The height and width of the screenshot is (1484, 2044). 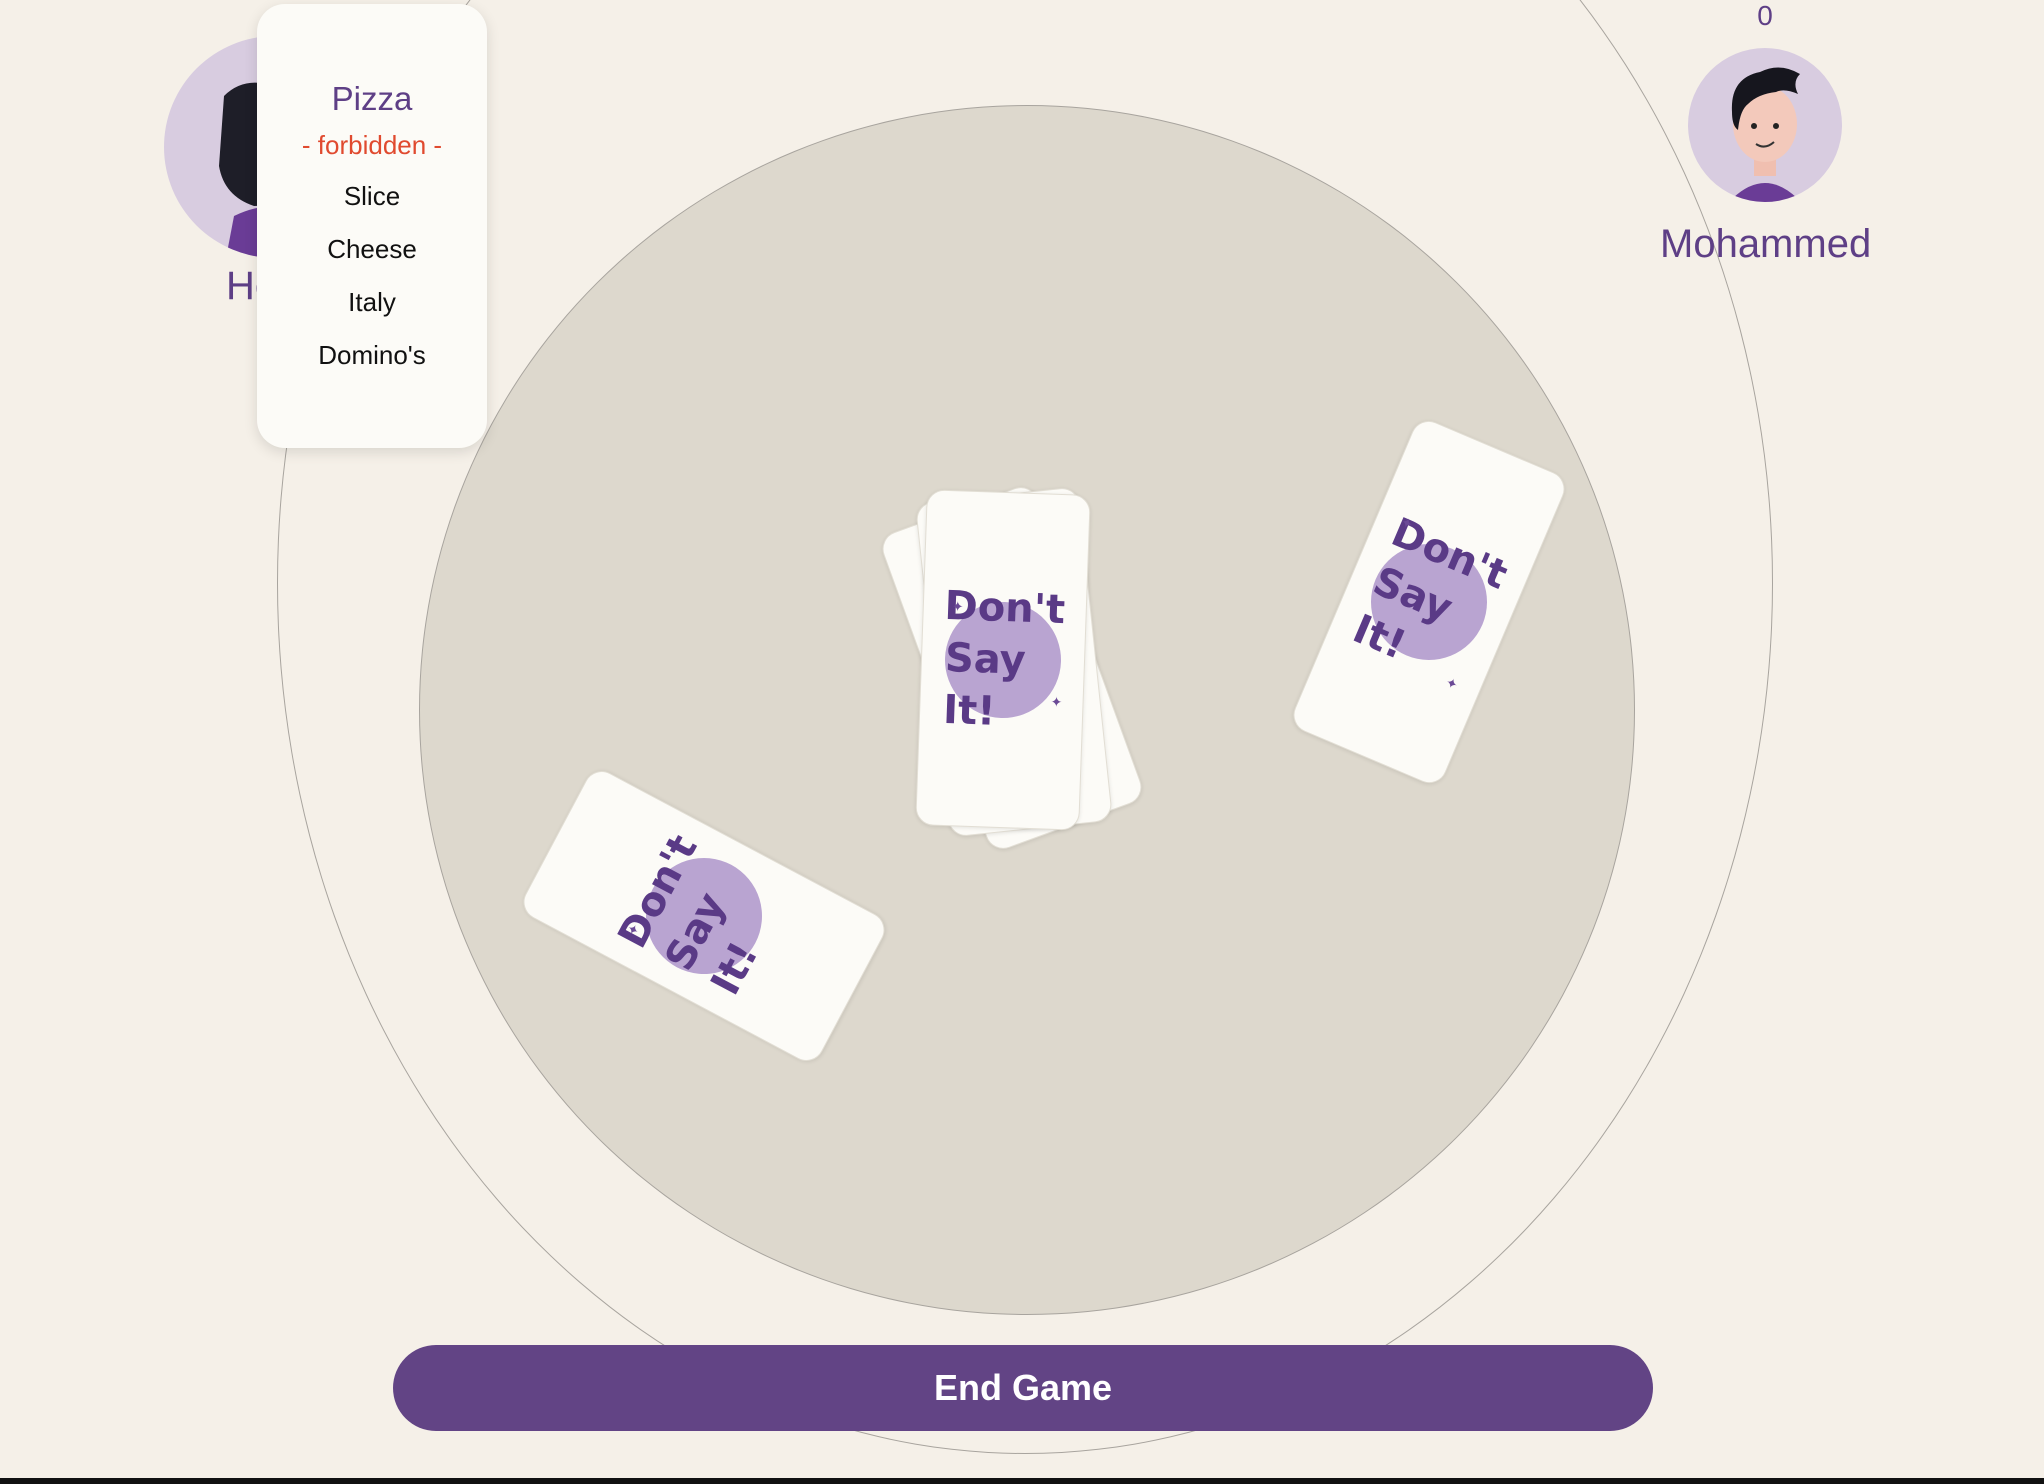 I want to click on target-word: Pizza, so click(x=372, y=98).